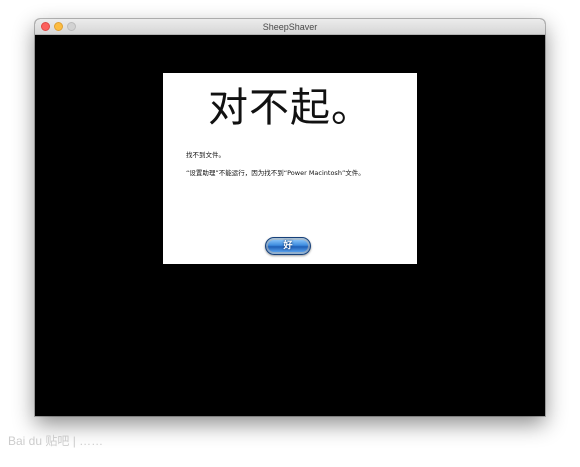 The image size is (580, 467). I want to click on dialog-message-detail: “设置助理”不能运行，因为找不到“Power Macintosh”文件。, so click(275, 173).